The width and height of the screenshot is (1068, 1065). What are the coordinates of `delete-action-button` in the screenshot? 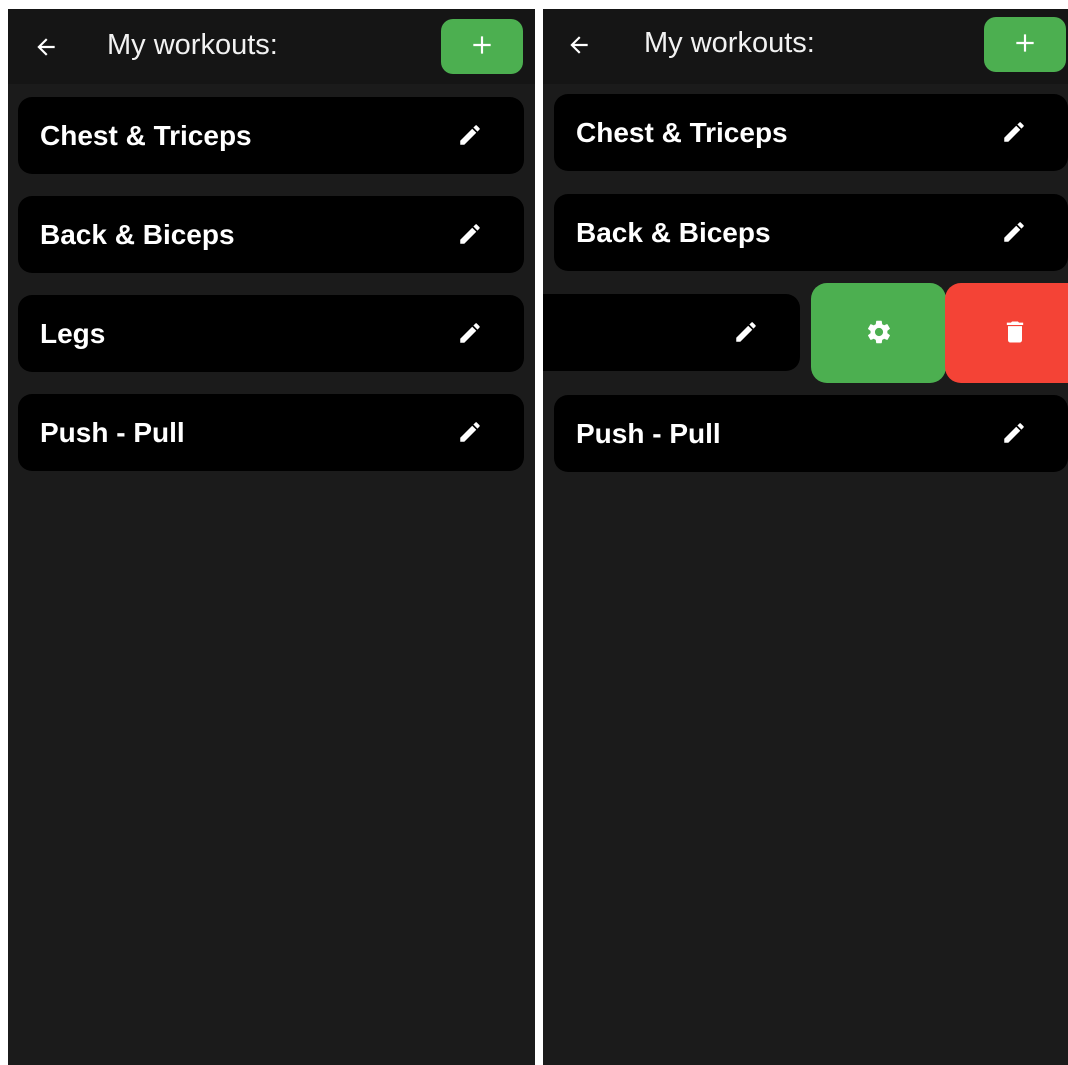 It's located at (1006, 333).